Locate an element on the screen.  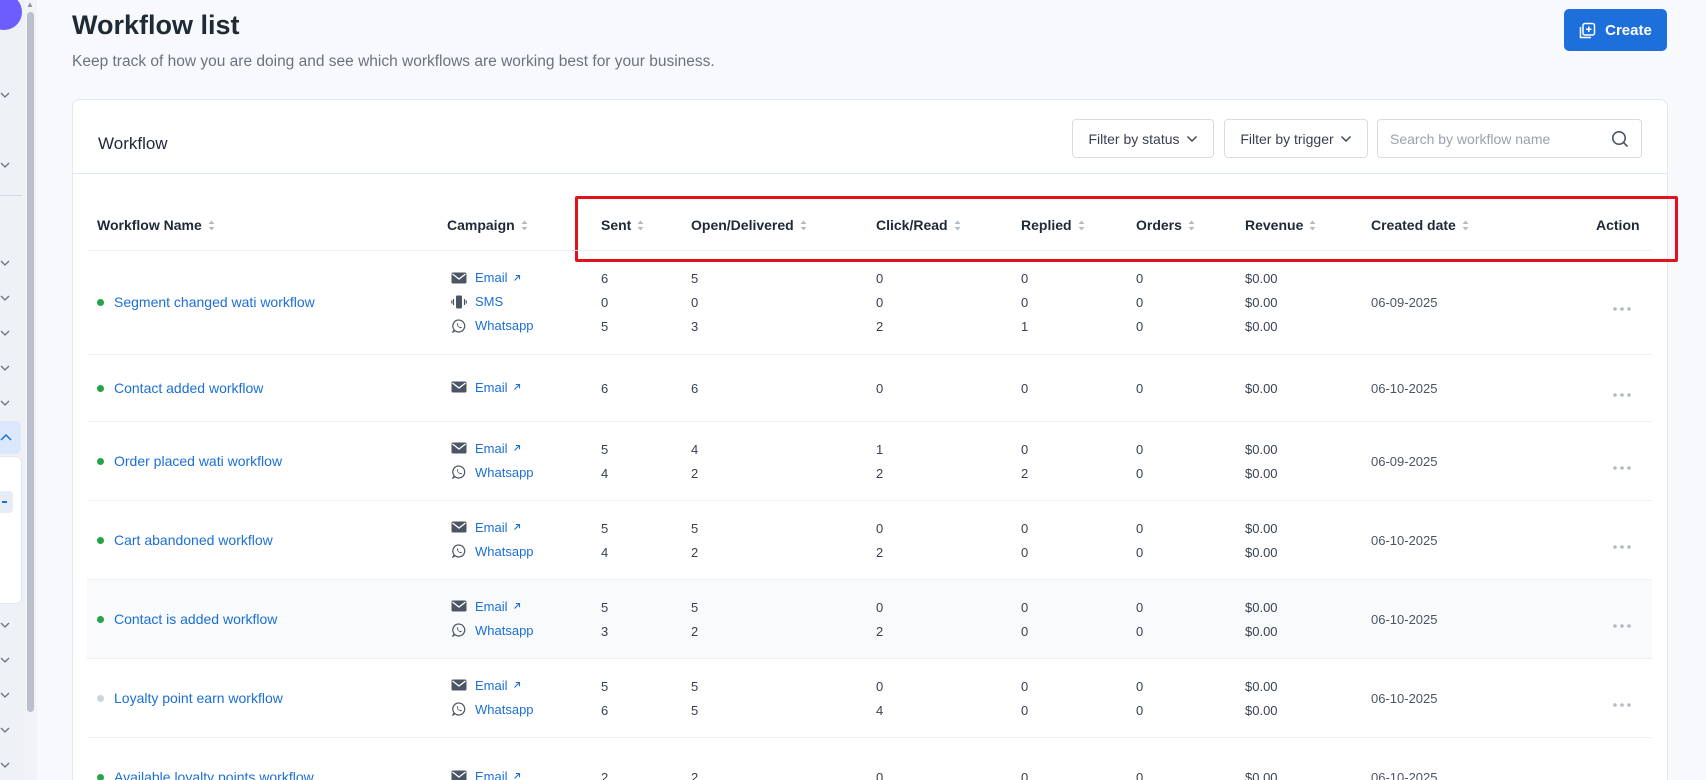
sidebar-item-active is located at coordinates (10, 437).